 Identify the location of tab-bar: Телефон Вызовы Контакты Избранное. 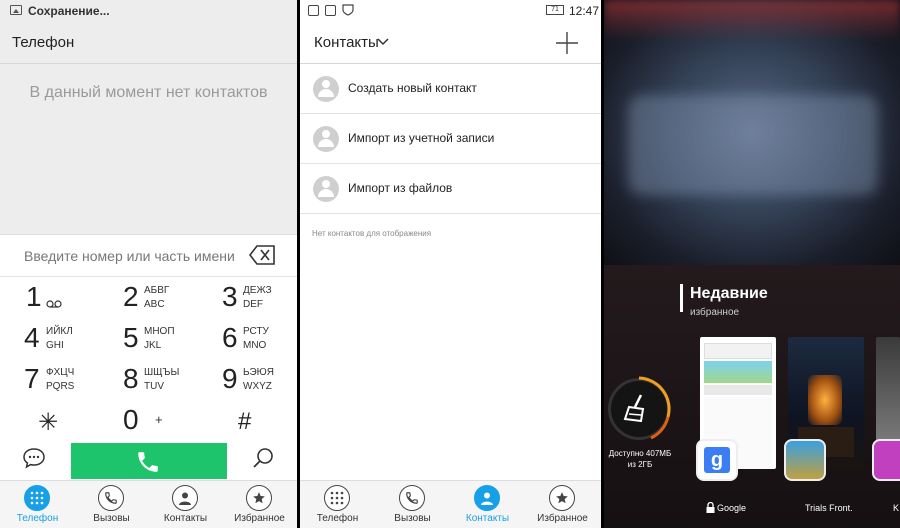
(450, 504).